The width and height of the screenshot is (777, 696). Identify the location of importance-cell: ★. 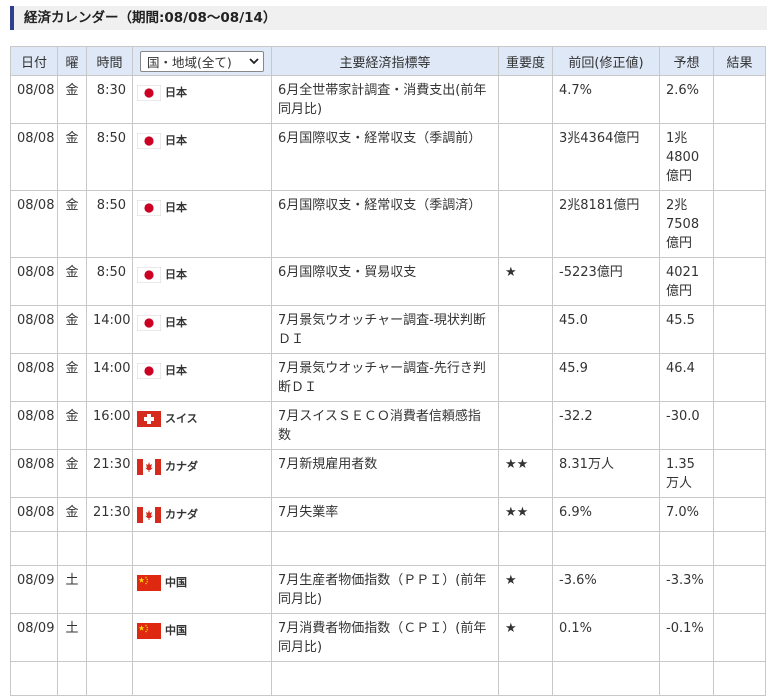
(525, 637).